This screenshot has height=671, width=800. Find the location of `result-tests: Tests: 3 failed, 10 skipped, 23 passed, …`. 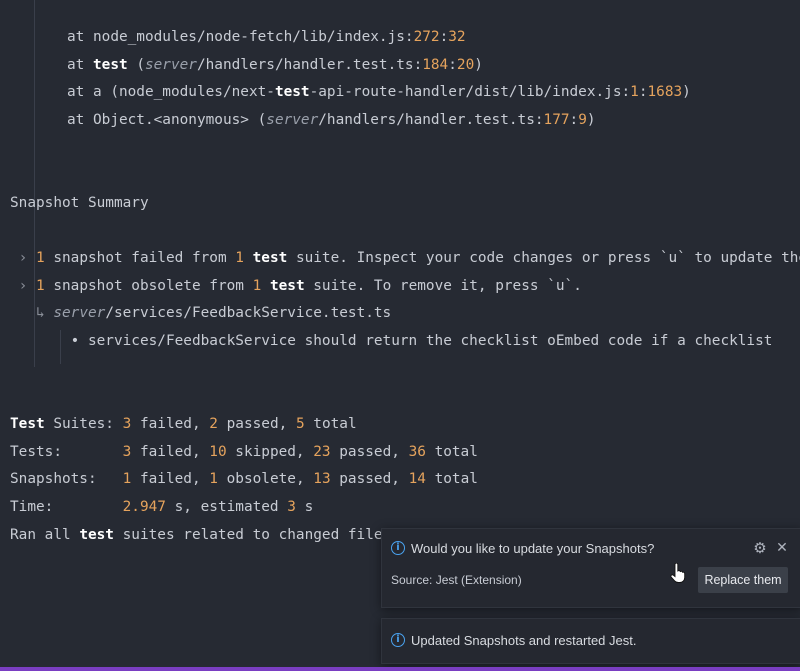

result-tests: Tests: 3 failed, 10 skipped, 23 passed, … is located at coordinates (244, 452).